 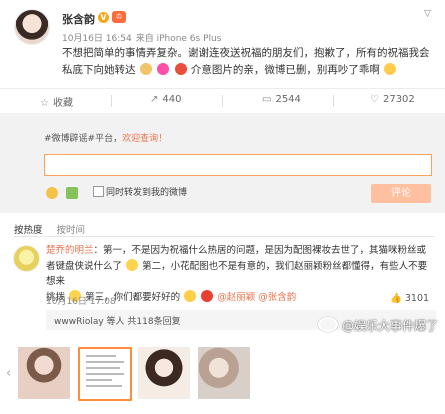 What do you see at coordinates (144, 139) in the screenshot?
I see `notice-link: 欢迎查询！` at bounding box center [144, 139].